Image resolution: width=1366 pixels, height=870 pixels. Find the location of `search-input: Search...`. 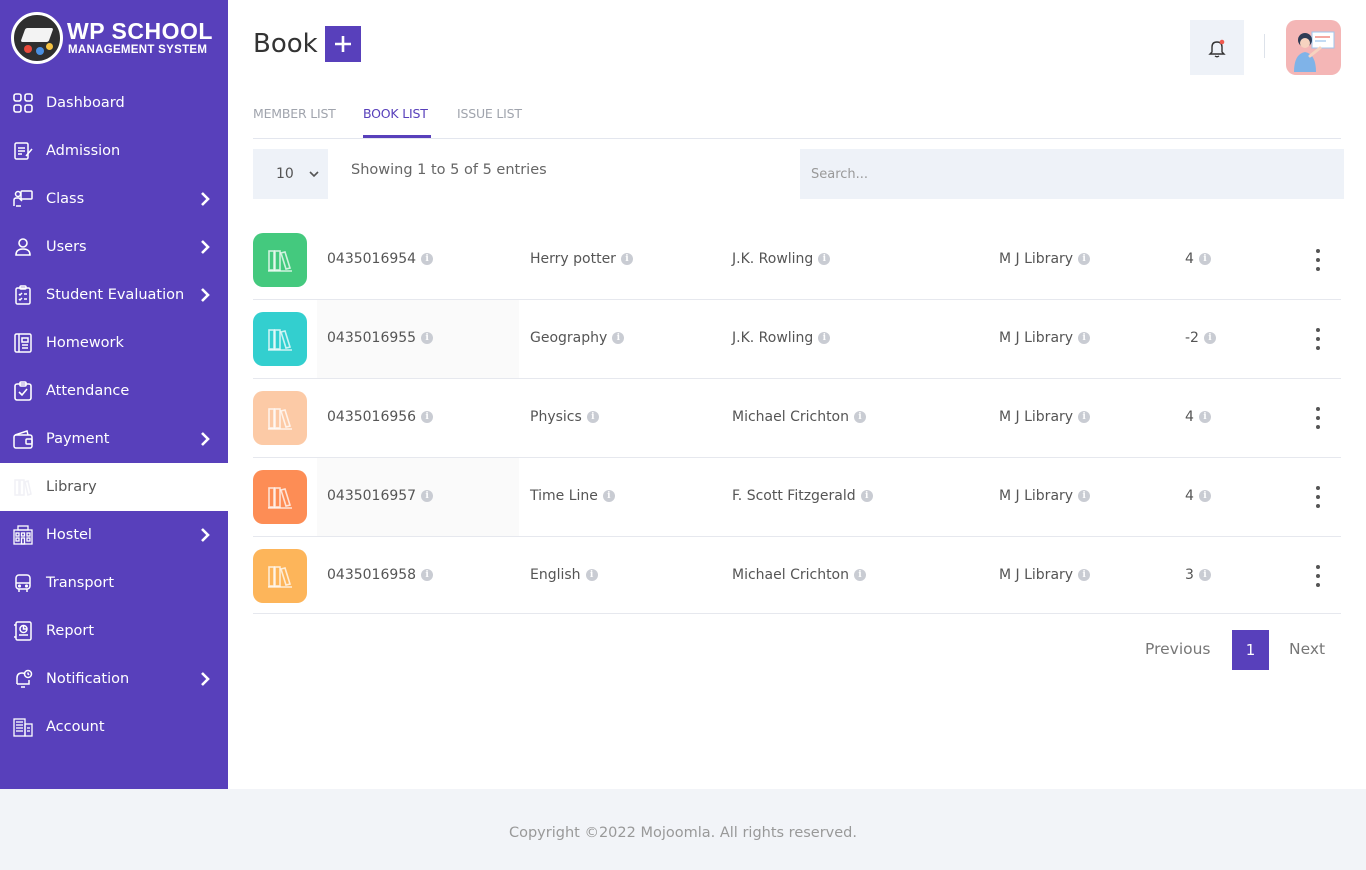

search-input: Search... is located at coordinates (1072, 174).